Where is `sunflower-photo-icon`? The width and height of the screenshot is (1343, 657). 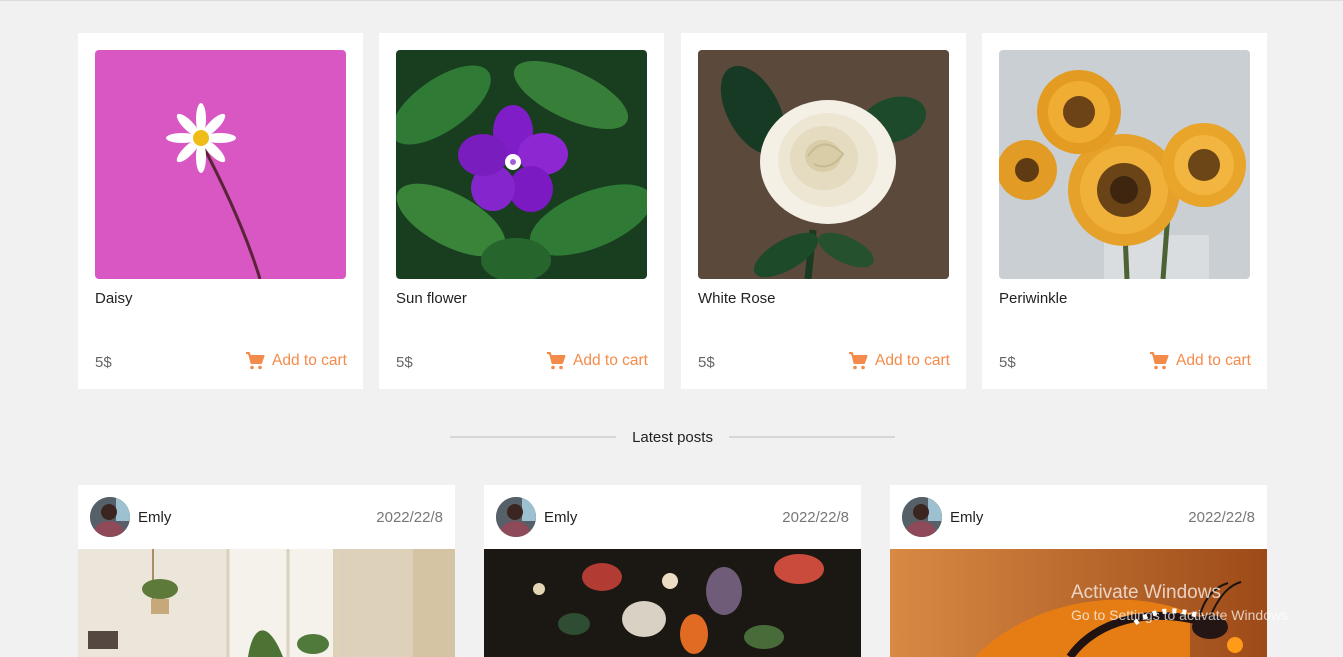 sunflower-photo-icon is located at coordinates (1124, 164).